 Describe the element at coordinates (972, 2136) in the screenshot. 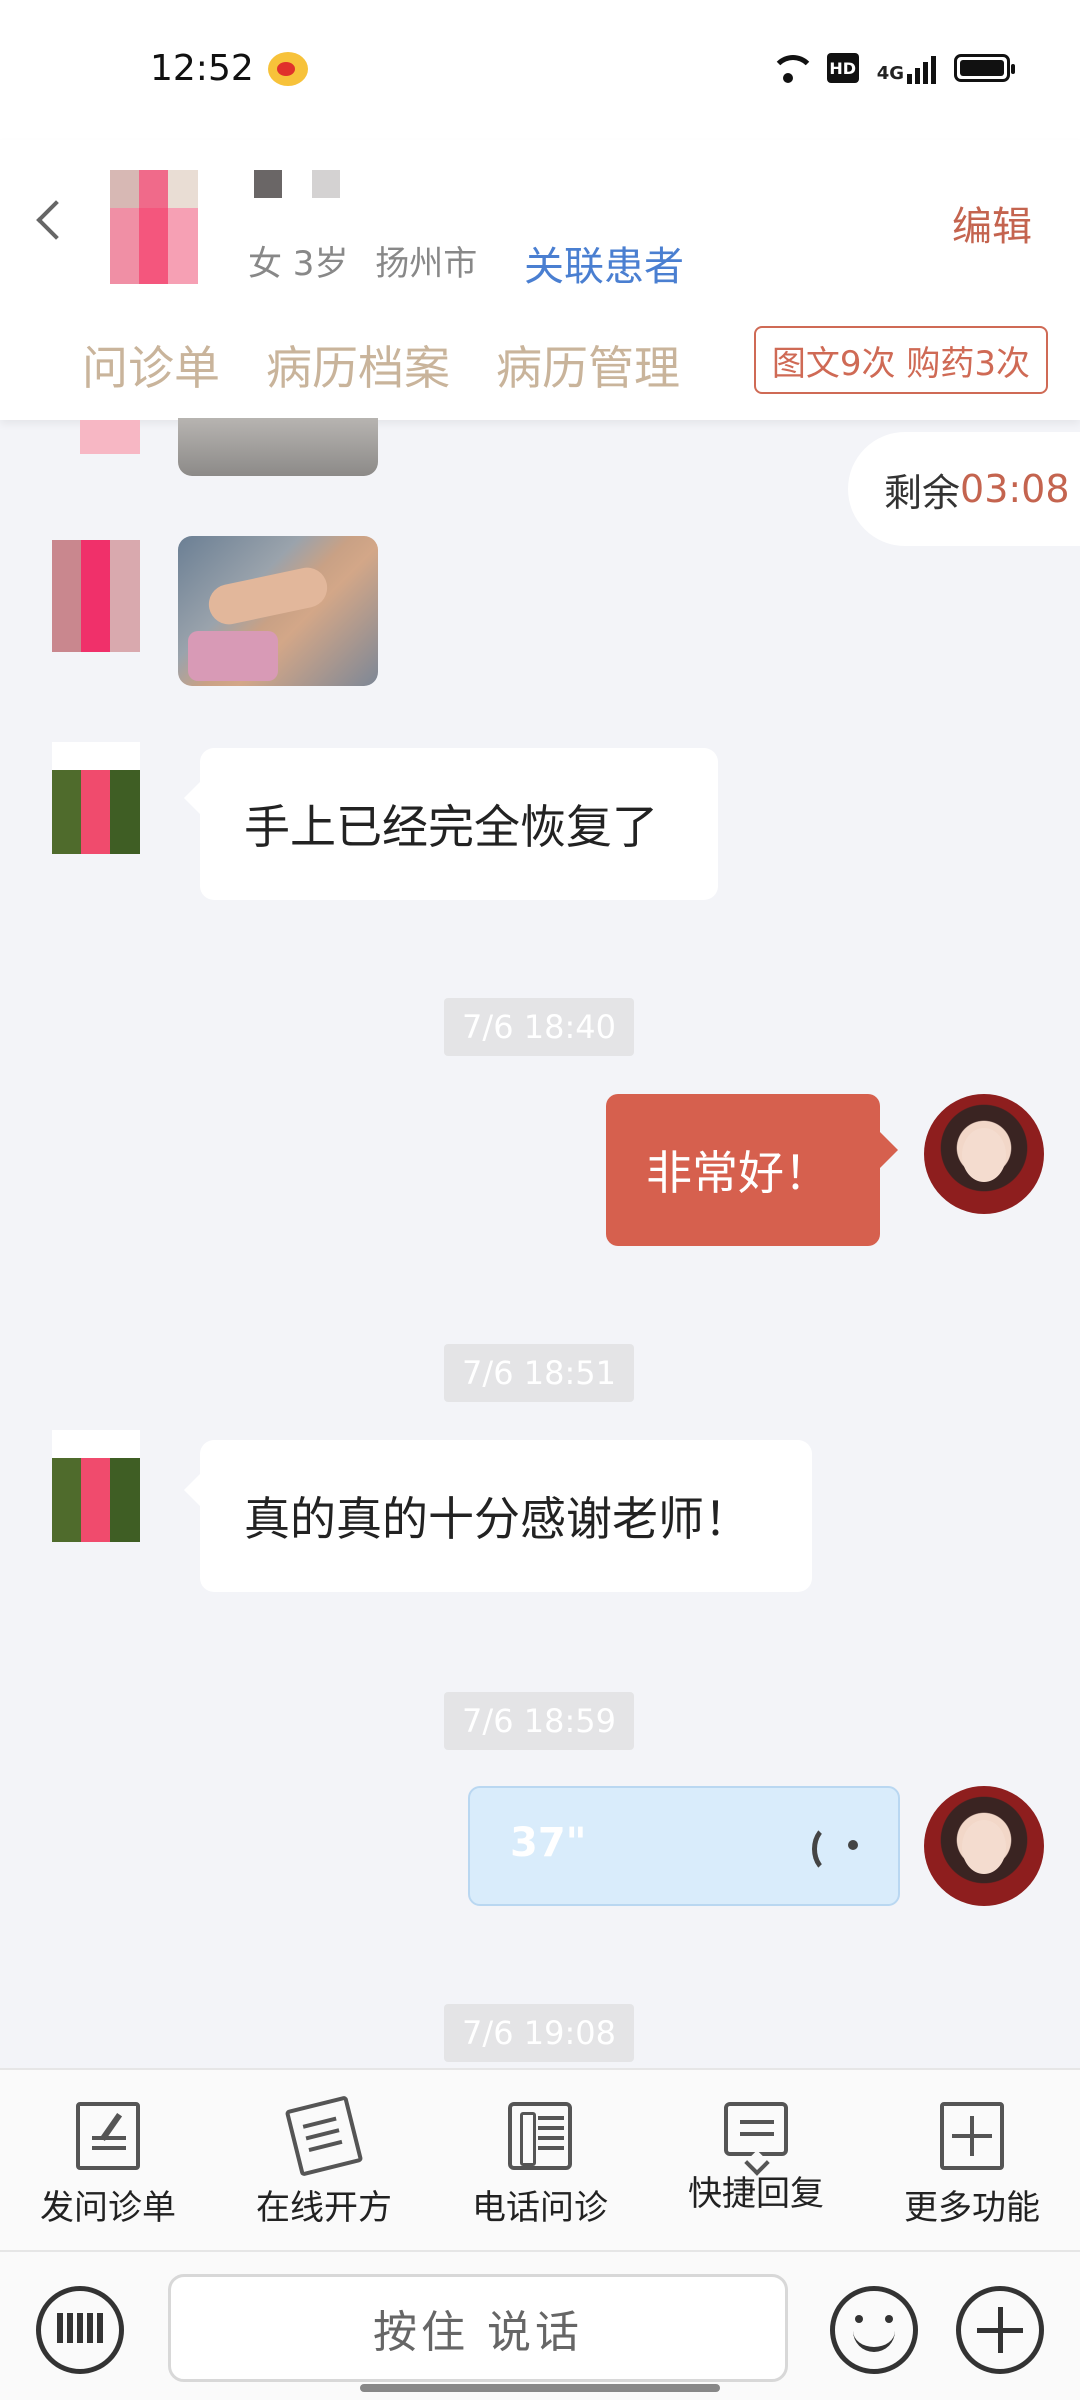

I see `plus-square-icon` at that location.